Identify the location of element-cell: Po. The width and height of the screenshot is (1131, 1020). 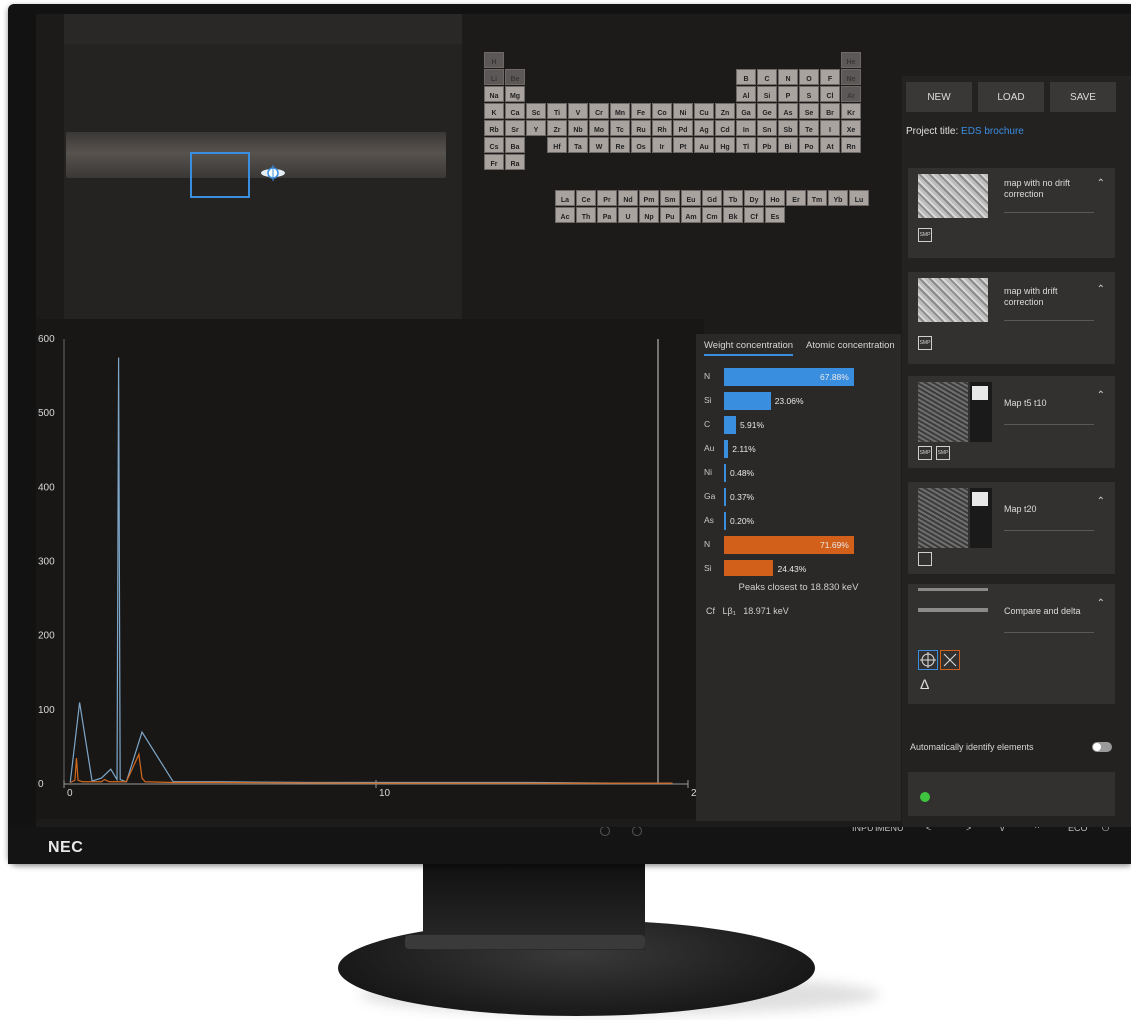
(809, 145).